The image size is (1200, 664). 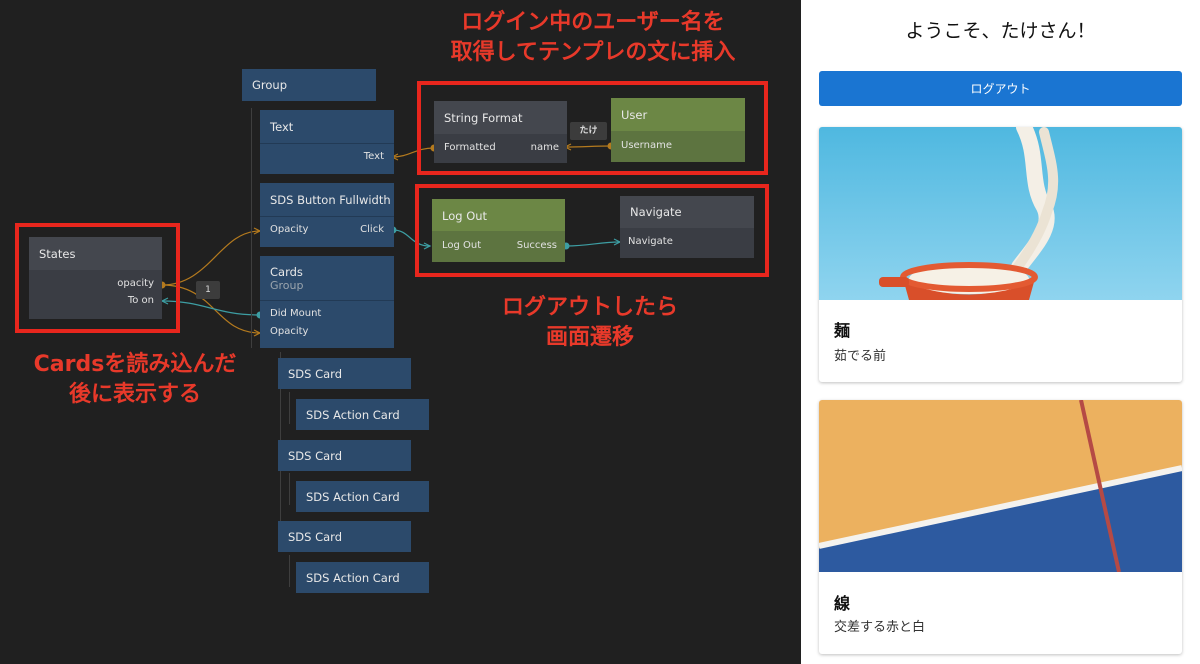 I want to click on annotation-box-username, so click(x=592, y=128).